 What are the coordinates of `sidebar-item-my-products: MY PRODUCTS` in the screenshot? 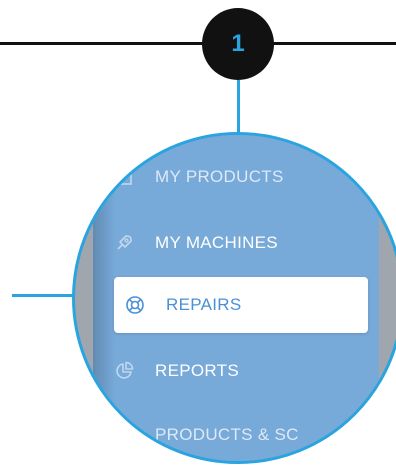 It's located at (236, 177).